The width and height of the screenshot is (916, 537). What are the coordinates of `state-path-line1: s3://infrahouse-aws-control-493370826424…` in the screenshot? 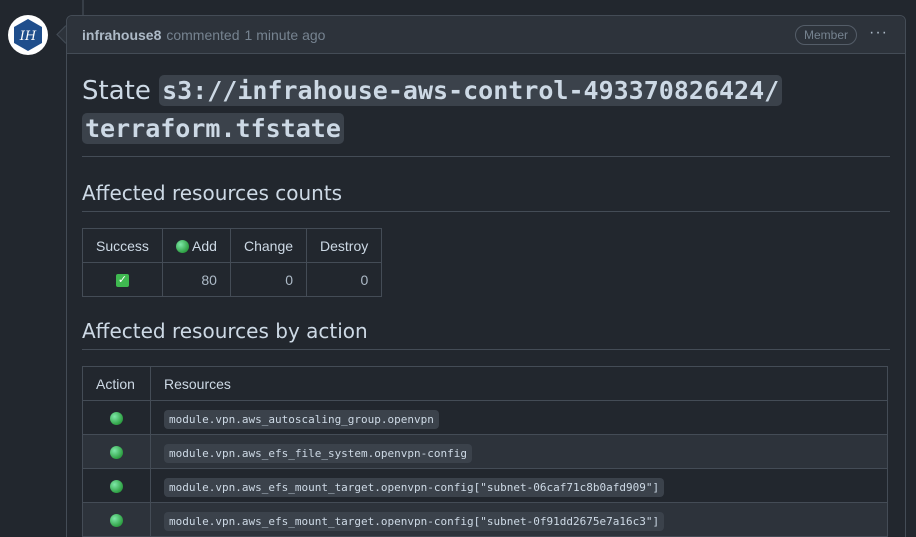 It's located at (471, 90).